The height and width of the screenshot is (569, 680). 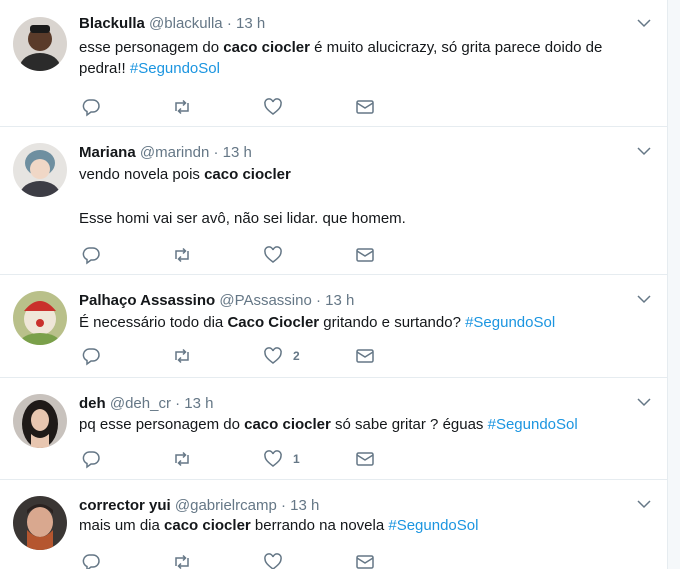 What do you see at coordinates (92, 403) in the screenshot?
I see `display-name: deh` at bounding box center [92, 403].